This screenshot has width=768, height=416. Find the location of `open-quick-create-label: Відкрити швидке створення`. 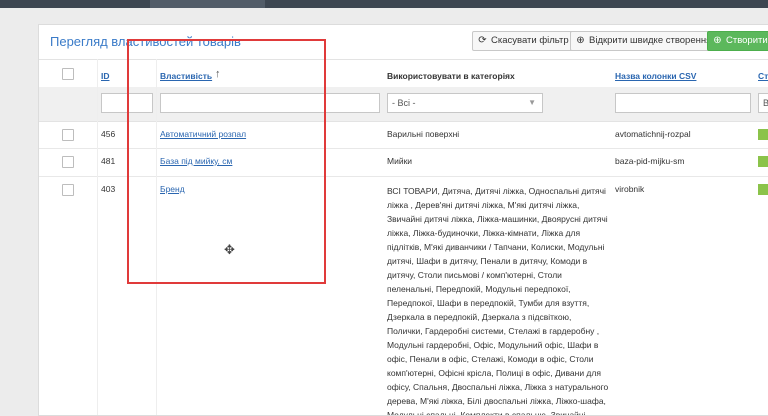

open-quick-create-label: Відкрити швидке створення is located at coordinates (650, 40).